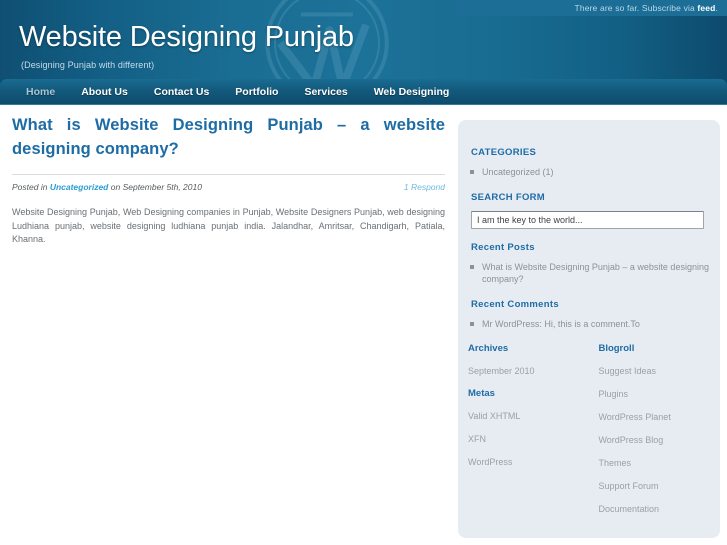  What do you see at coordinates (79, 187) in the screenshot?
I see `post-category-link: Uncategorized` at bounding box center [79, 187].